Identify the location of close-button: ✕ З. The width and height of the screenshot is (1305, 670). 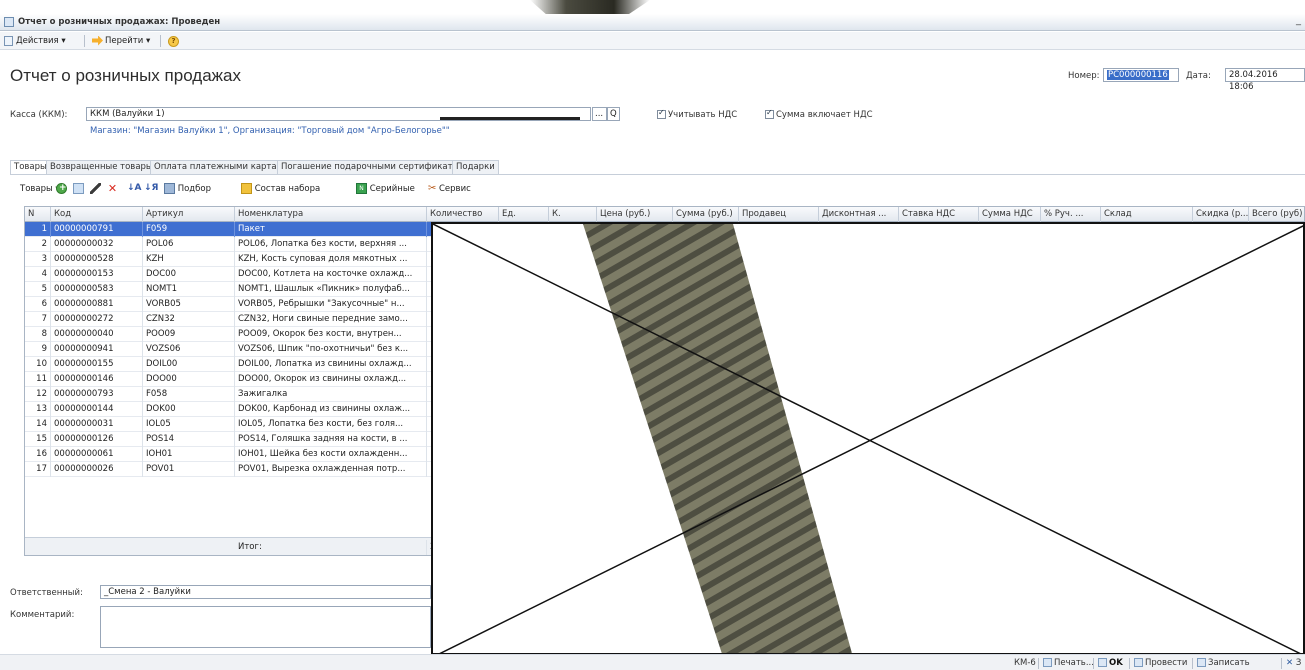
(1293, 664).